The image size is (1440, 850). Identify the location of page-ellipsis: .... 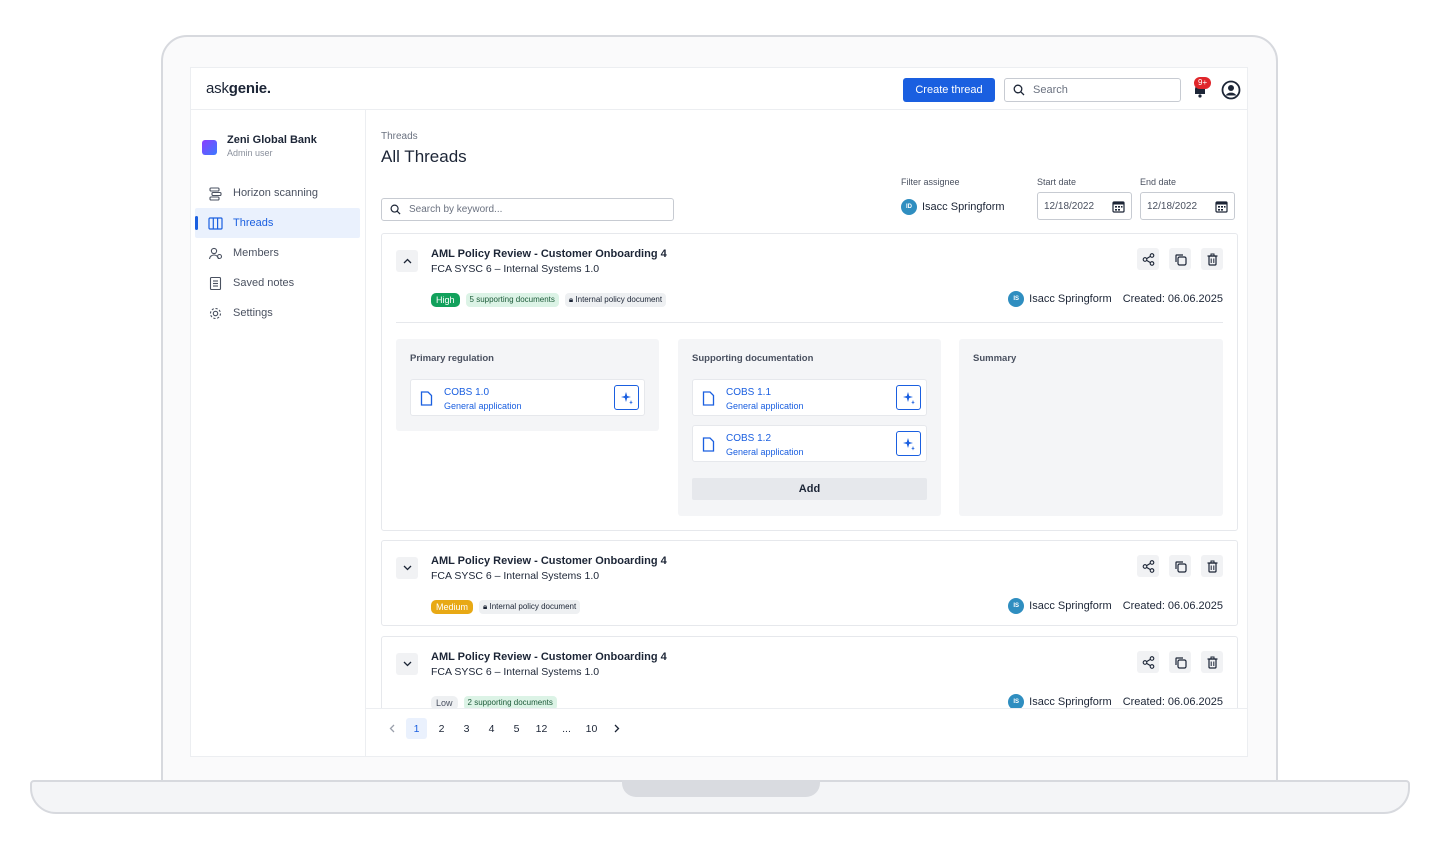
(566, 728).